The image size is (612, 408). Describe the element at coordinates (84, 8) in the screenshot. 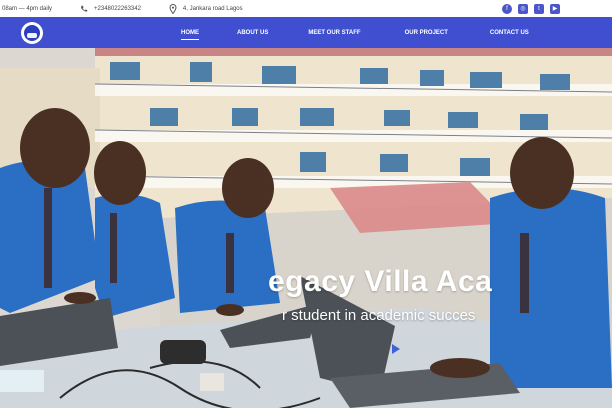

I see `phone-icon` at that location.